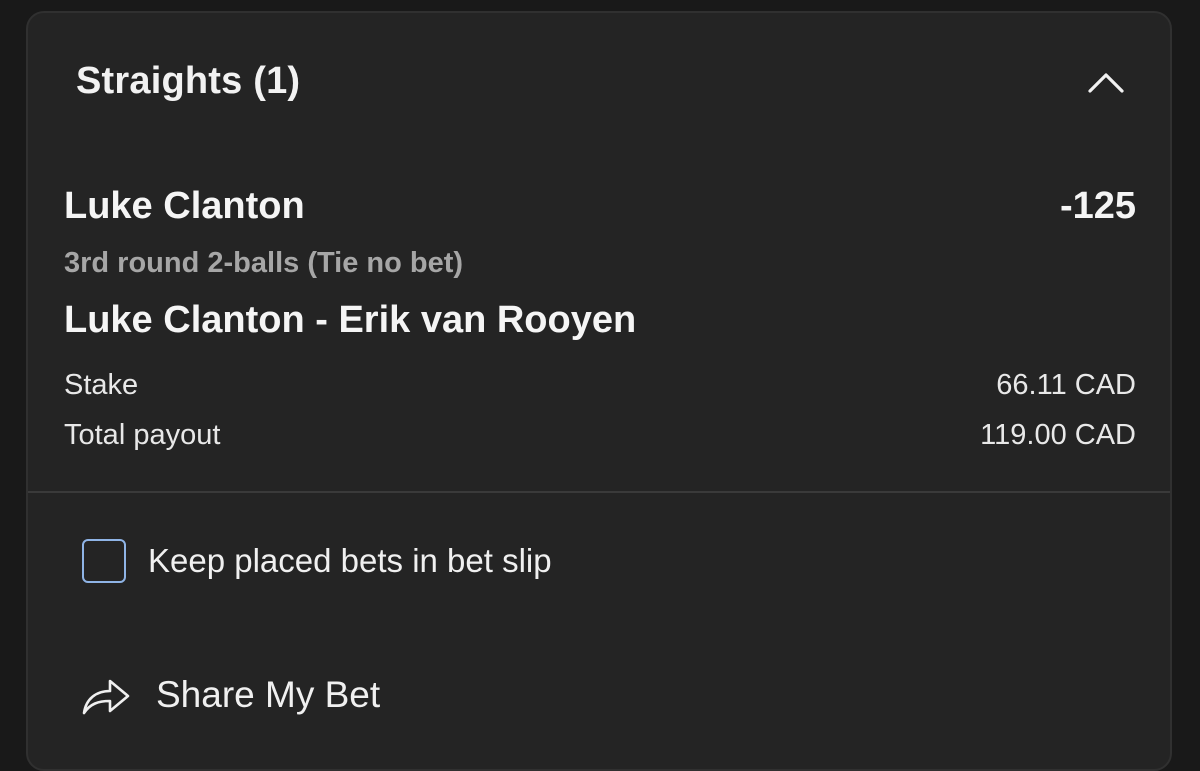  Describe the element at coordinates (106, 695) in the screenshot. I see `share-arrow-icon` at that location.